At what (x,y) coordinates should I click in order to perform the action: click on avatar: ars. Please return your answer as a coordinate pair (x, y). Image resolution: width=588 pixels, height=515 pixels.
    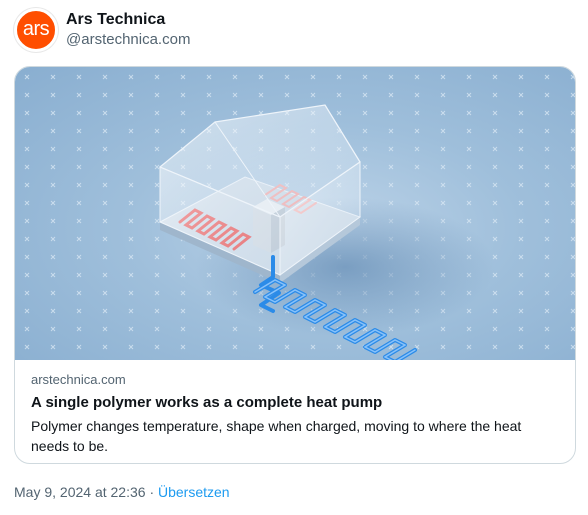
    Looking at the image, I should click on (36, 30).